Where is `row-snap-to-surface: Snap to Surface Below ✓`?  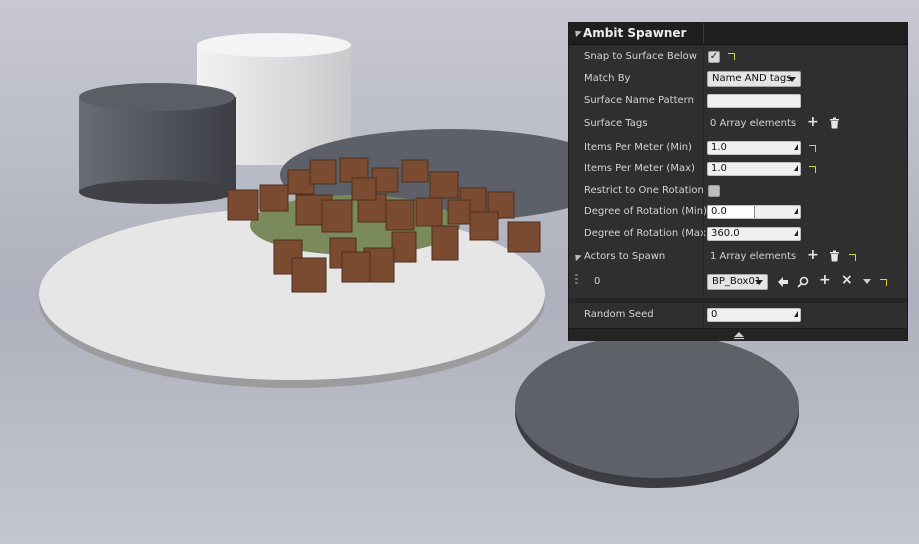 row-snap-to-surface: Snap to Surface Below ✓ is located at coordinates (738, 57).